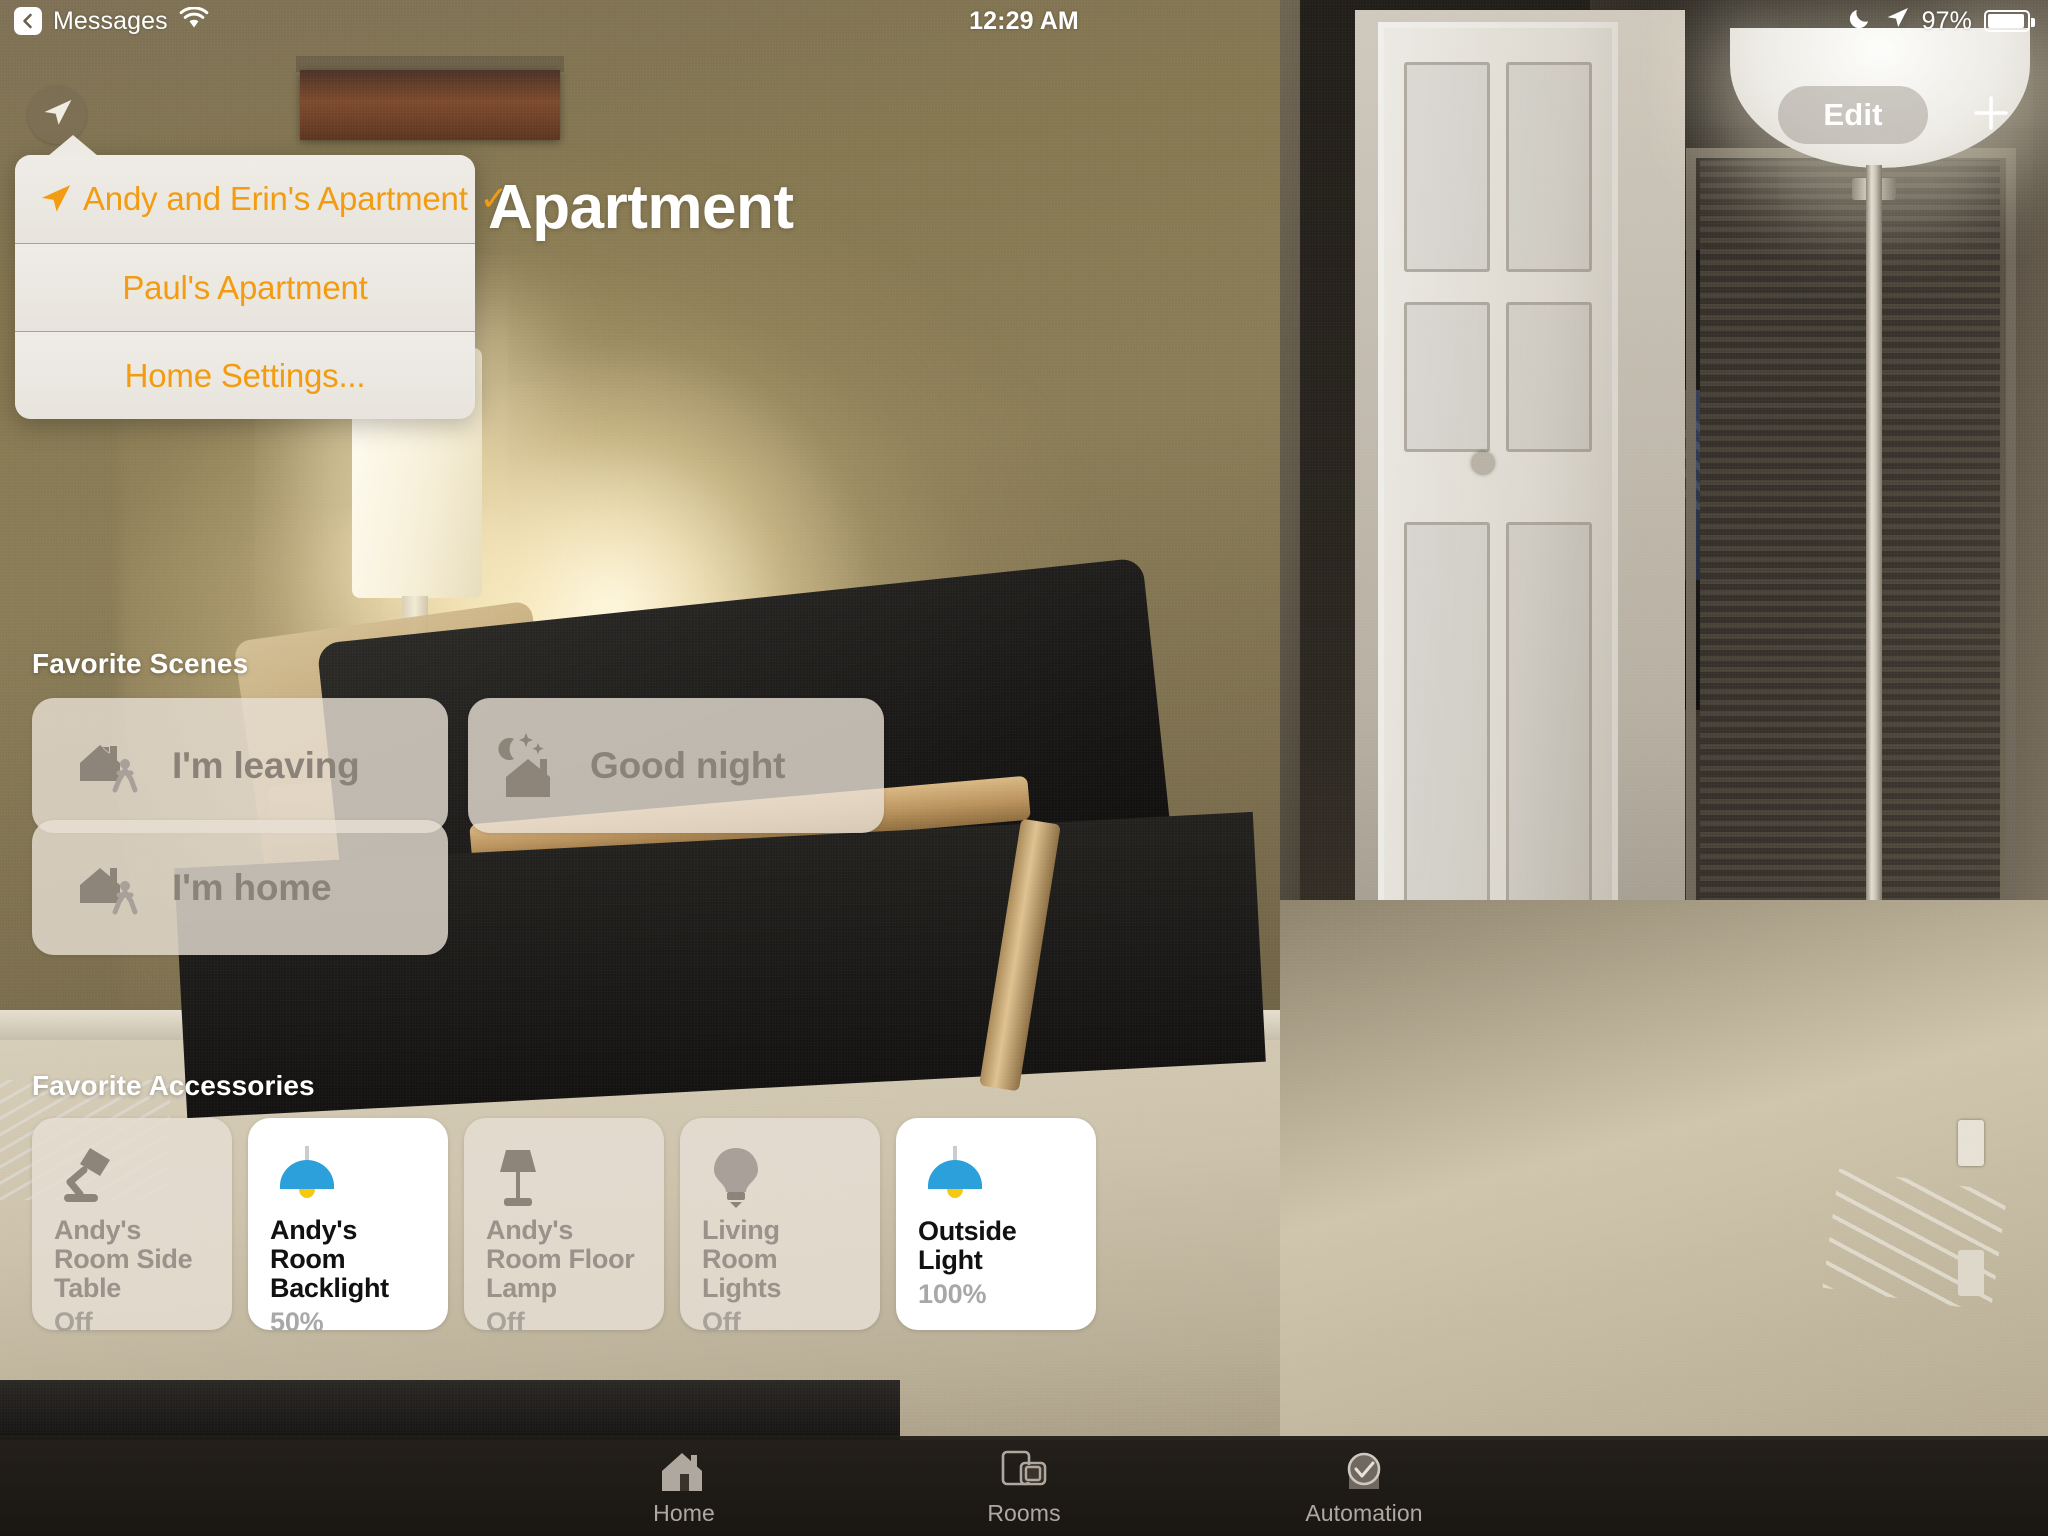  What do you see at coordinates (329, 1259) in the screenshot?
I see `accessory-name: Andy's Room Backlight` at bounding box center [329, 1259].